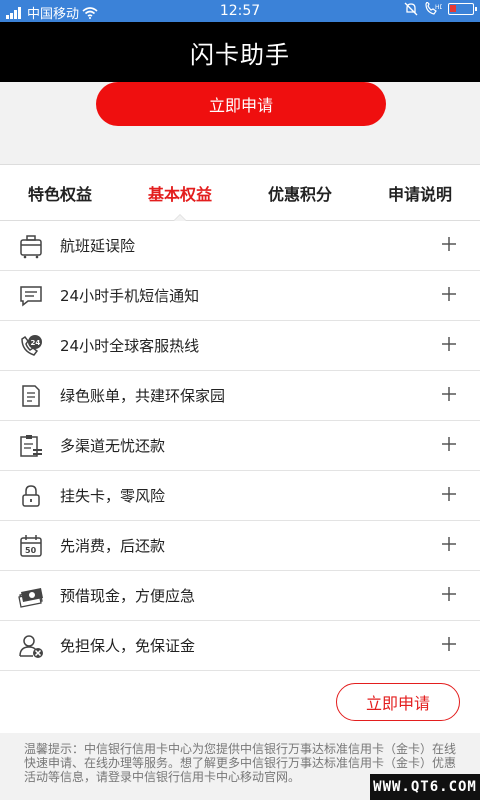  Describe the element at coordinates (240, 496) in the screenshot. I see `list-item: 挂失卡，零风险` at that location.